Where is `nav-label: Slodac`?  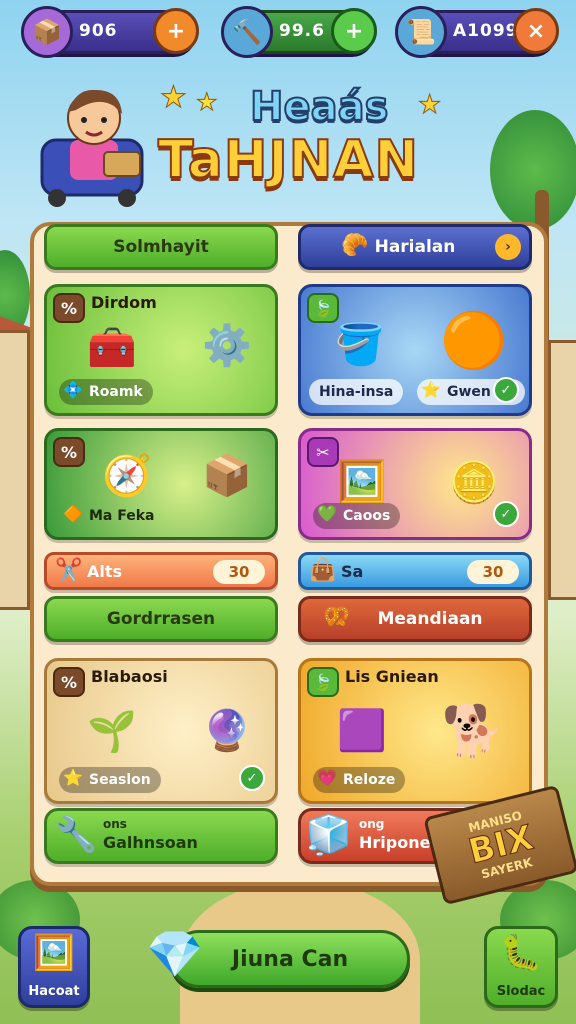
nav-label: Slodac is located at coordinates (521, 991).